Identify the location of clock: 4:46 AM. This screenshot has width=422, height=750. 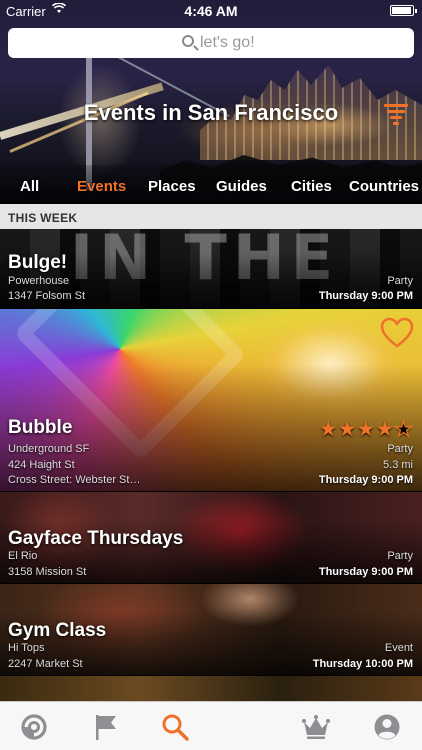
(211, 11).